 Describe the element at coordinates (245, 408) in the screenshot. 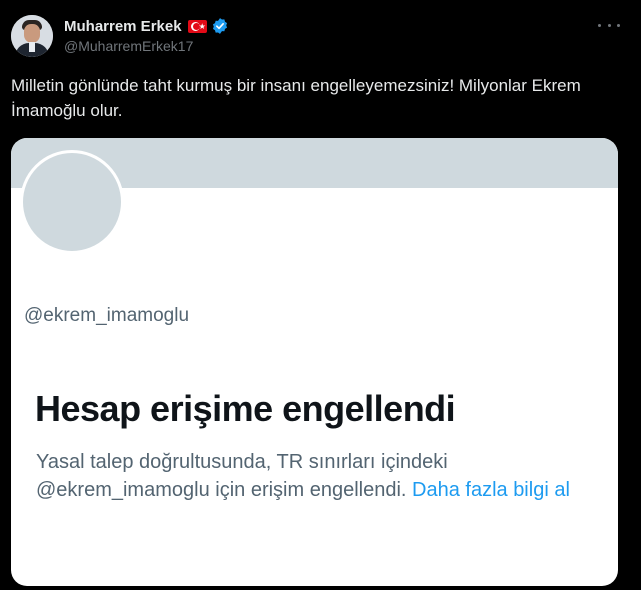

I see `card-title: Hesap erişime engellendi` at that location.